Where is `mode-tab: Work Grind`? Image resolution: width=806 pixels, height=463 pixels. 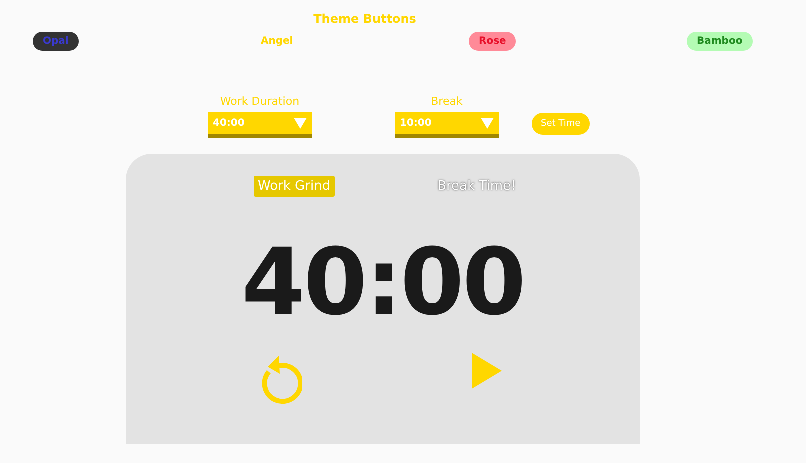 mode-tab: Work Grind is located at coordinates (294, 186).